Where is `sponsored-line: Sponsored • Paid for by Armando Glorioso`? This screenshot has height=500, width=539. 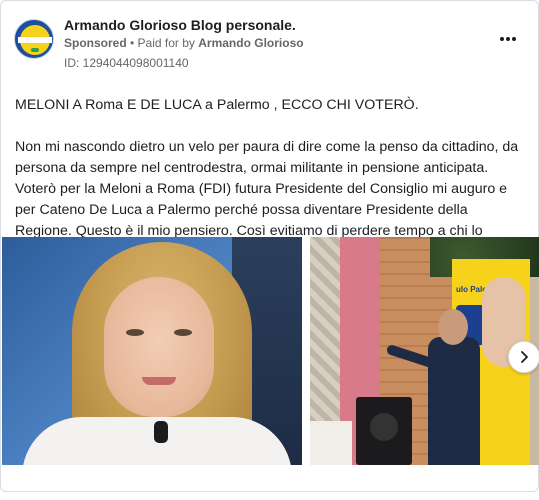
sponsored-line: Sponsored • Paid for by Armando Glorioso is located at coordinates (184, 43).